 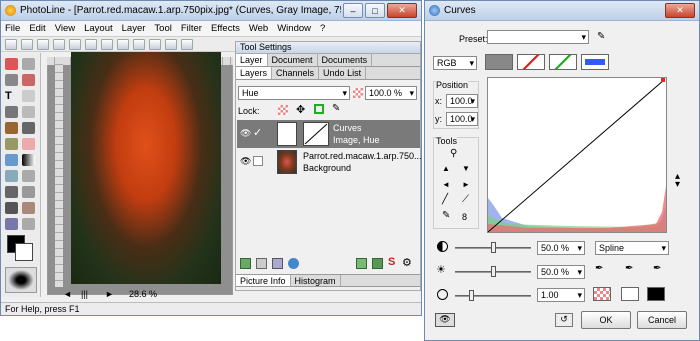 I want to click on cancel-button: Cancel, so click(x=662, y=320).